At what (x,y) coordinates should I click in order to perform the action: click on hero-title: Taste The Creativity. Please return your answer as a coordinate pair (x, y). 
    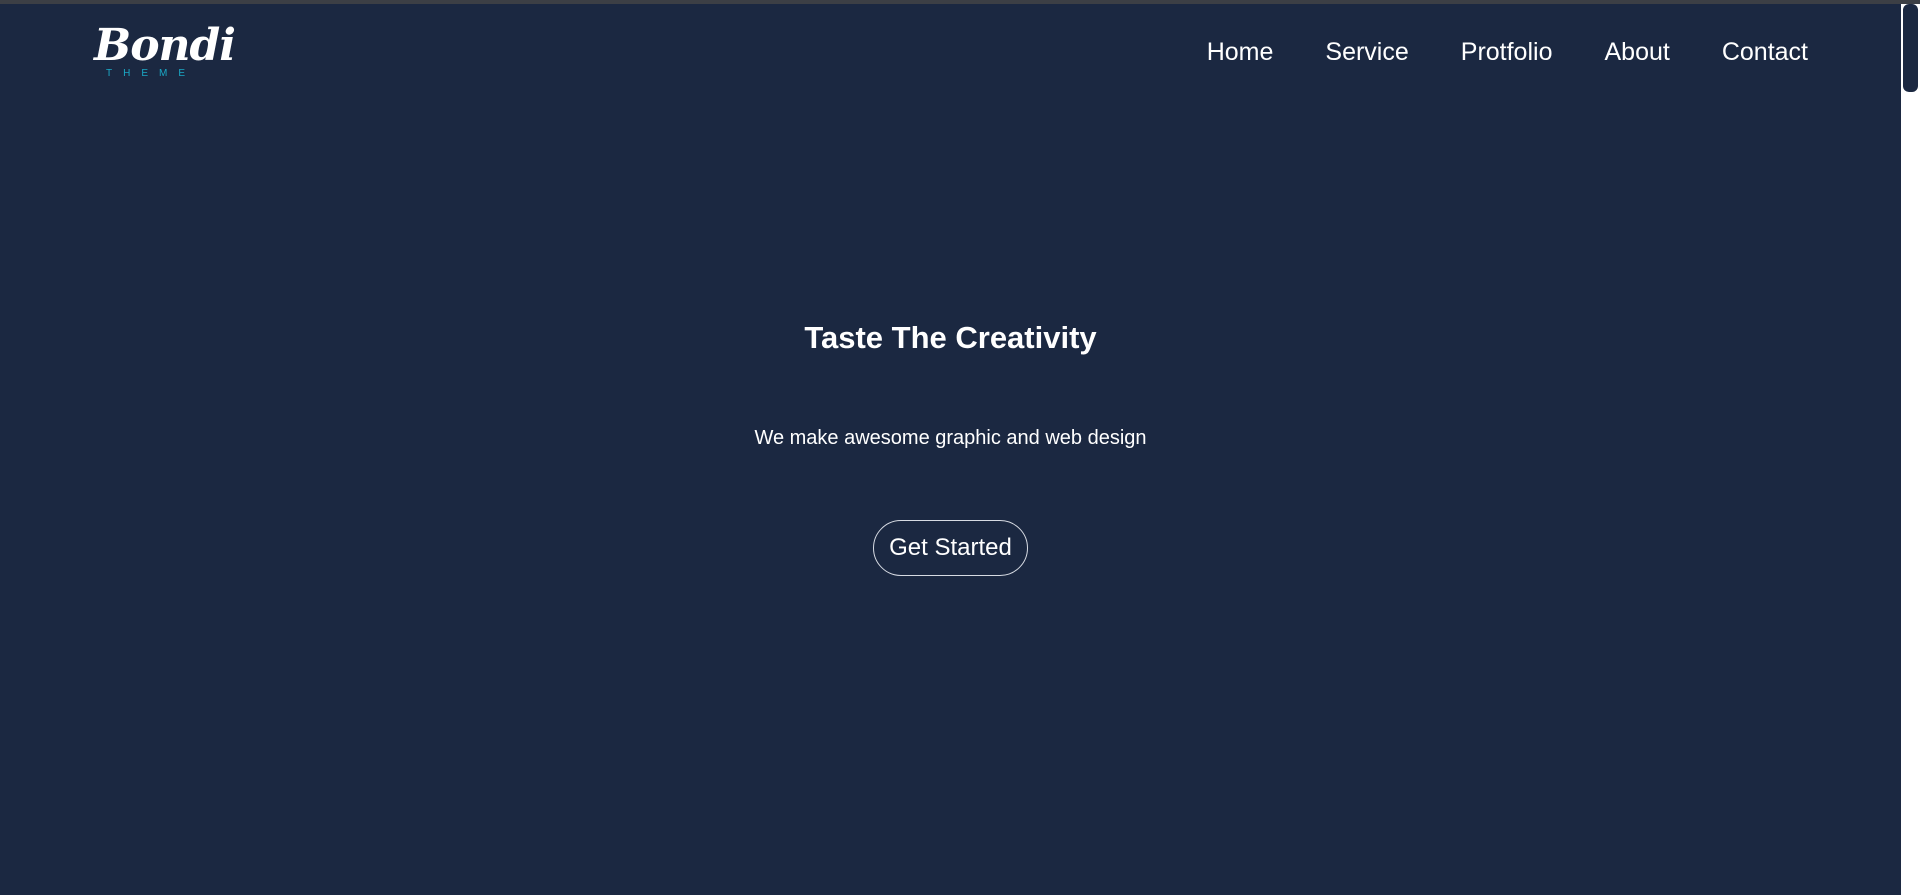
    Looking at the image, I should click on (950, 337).